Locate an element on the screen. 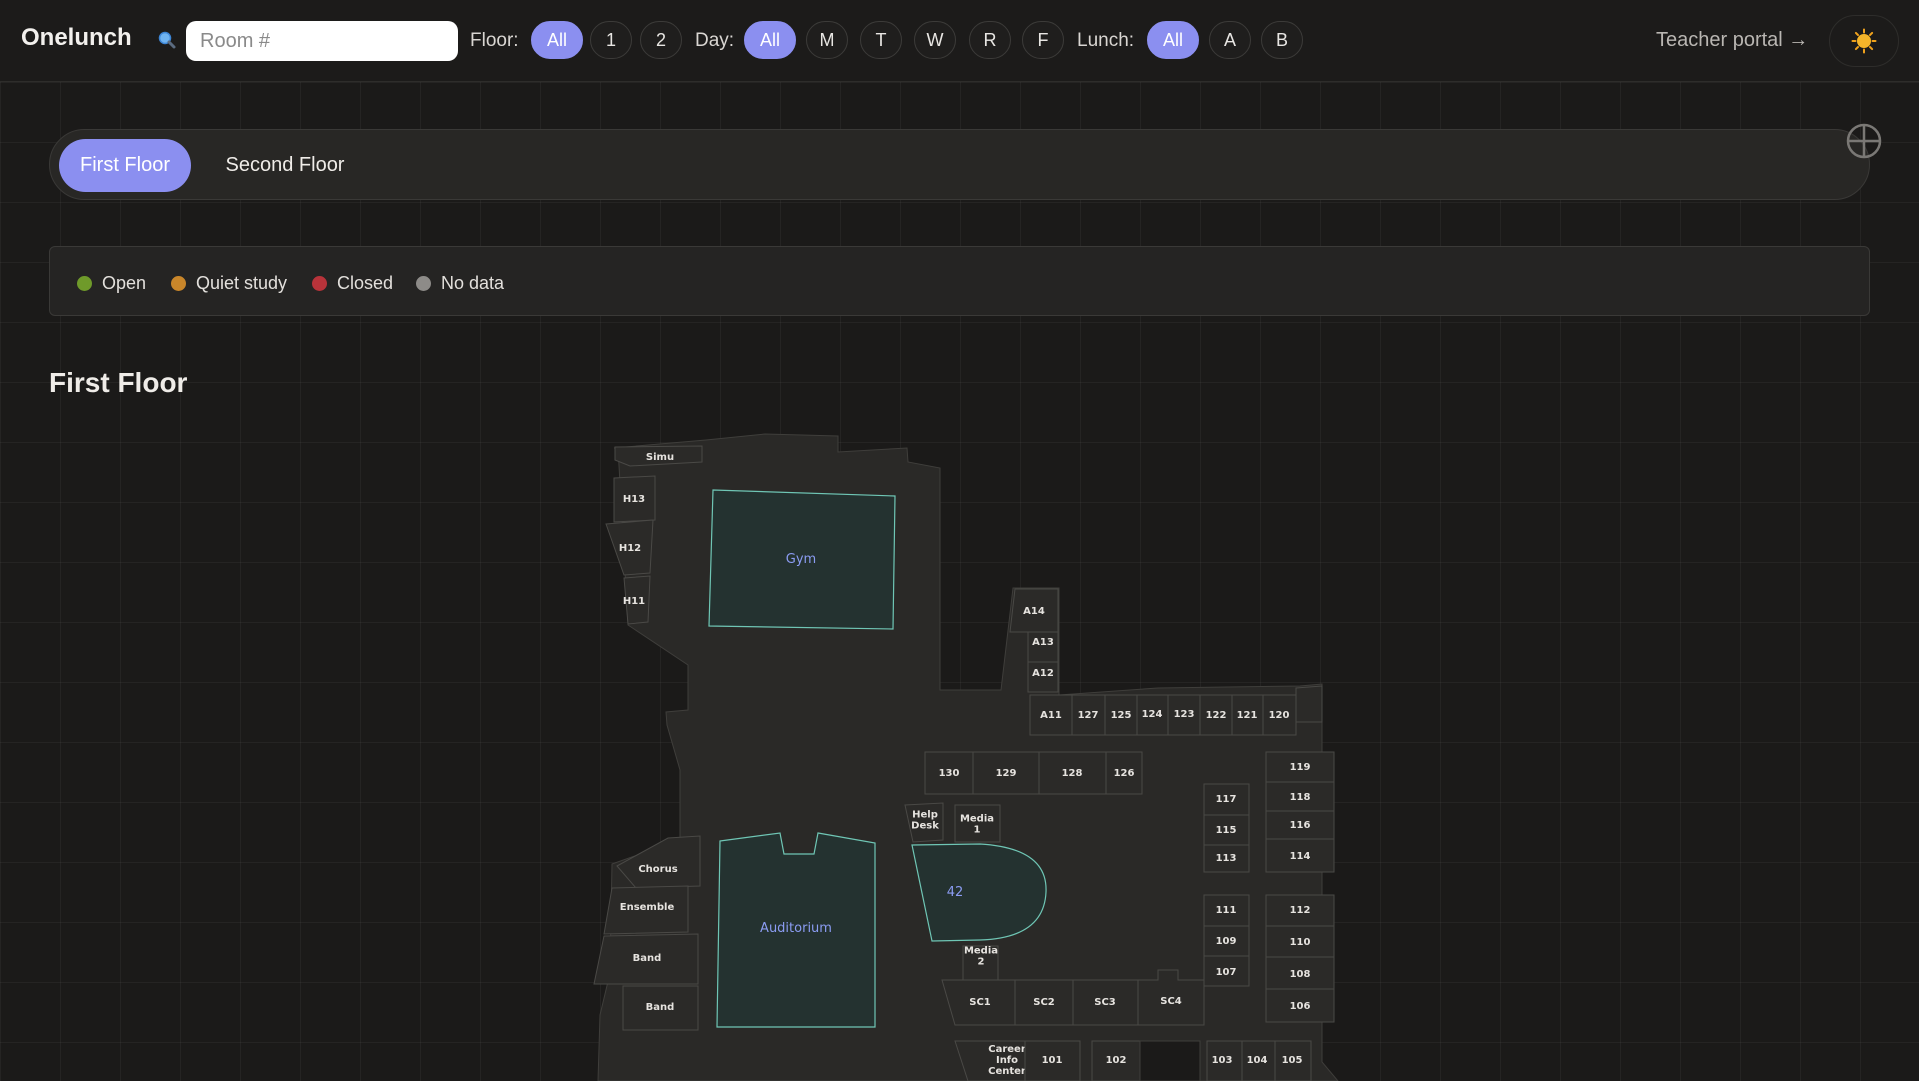 The height and width of the screenshot is (1081, 1919). room-115: 115 is located at coordinates (1226, 830).